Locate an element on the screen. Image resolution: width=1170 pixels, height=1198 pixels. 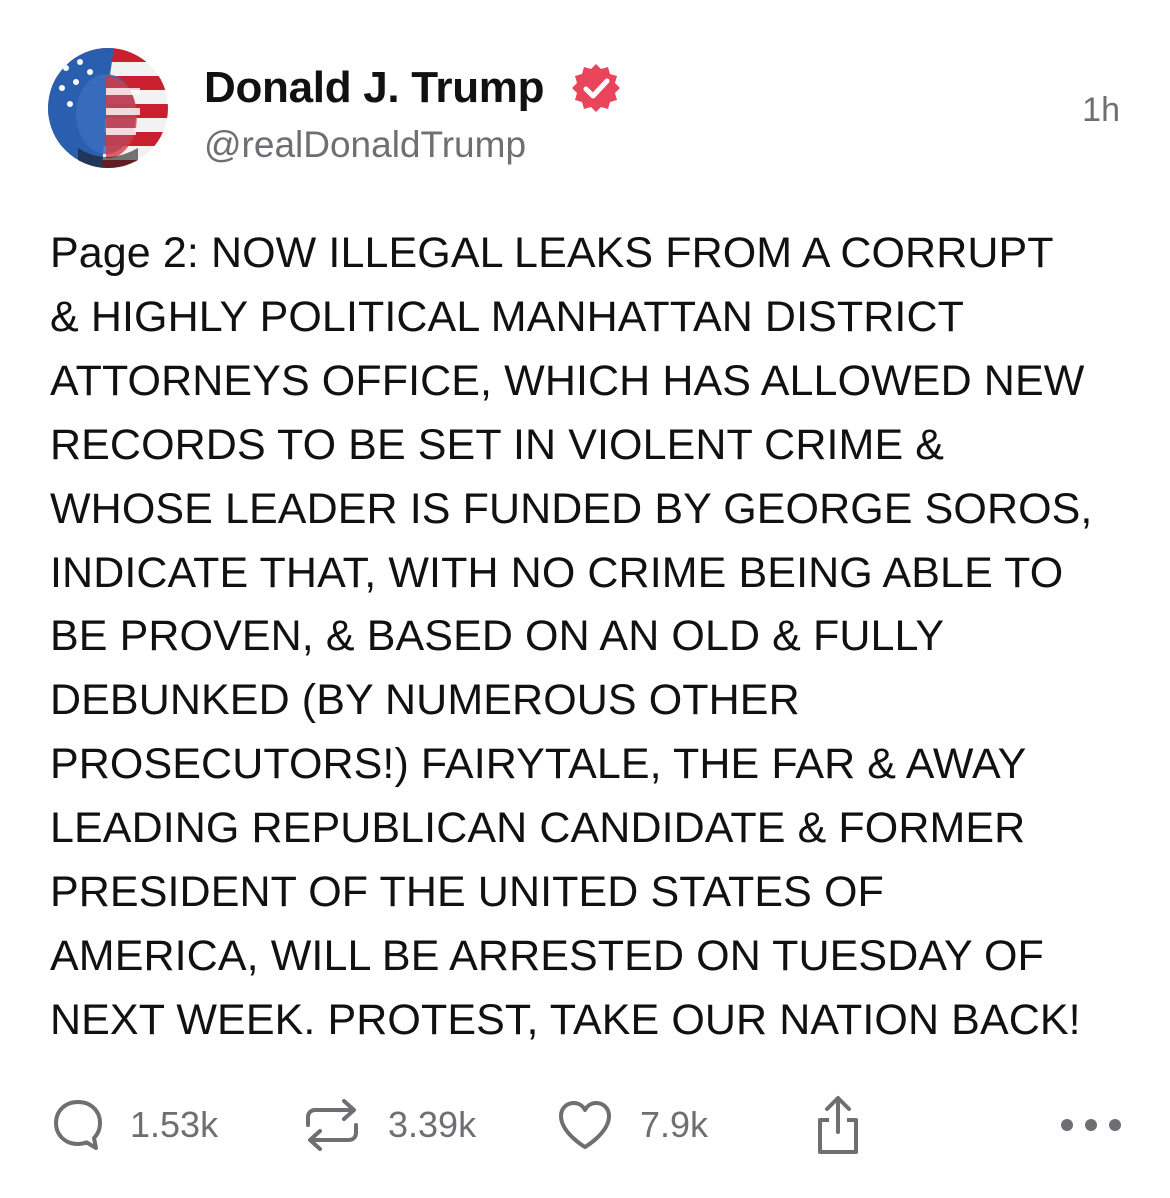
verified-badge-icon is located at coordinates (596, 88).